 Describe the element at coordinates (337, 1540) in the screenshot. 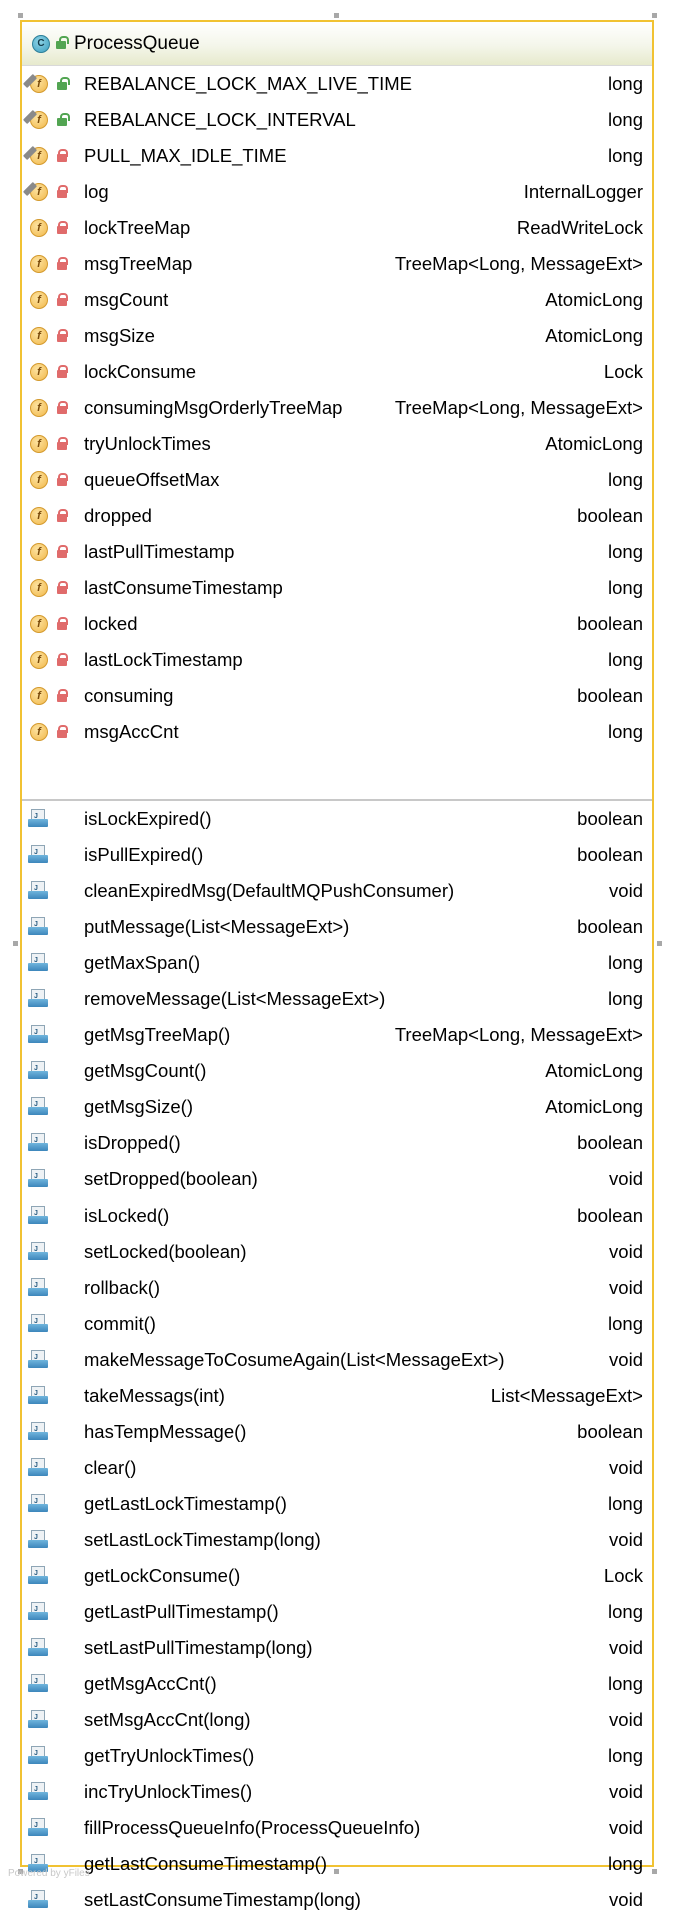

I see `method-row: JsetLastLockTimestamp(long) void` at that location.